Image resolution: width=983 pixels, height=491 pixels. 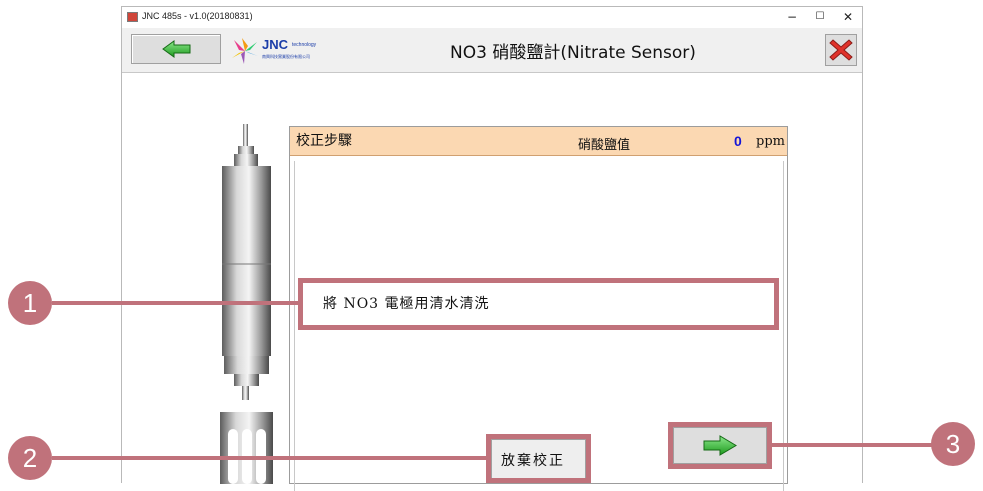 What do you see at coordinates (30, 303) in the screenshot?
I see `callout-badge-1: 1` at bounding box center [30, 303].